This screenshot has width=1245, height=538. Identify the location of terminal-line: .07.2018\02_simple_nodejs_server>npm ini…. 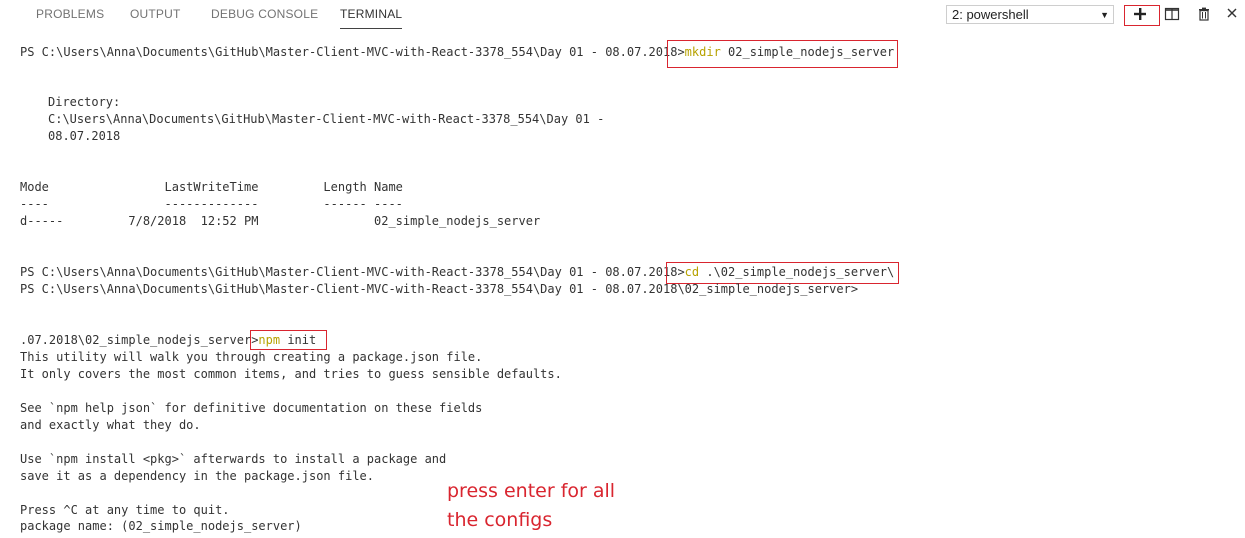
(168, 340).